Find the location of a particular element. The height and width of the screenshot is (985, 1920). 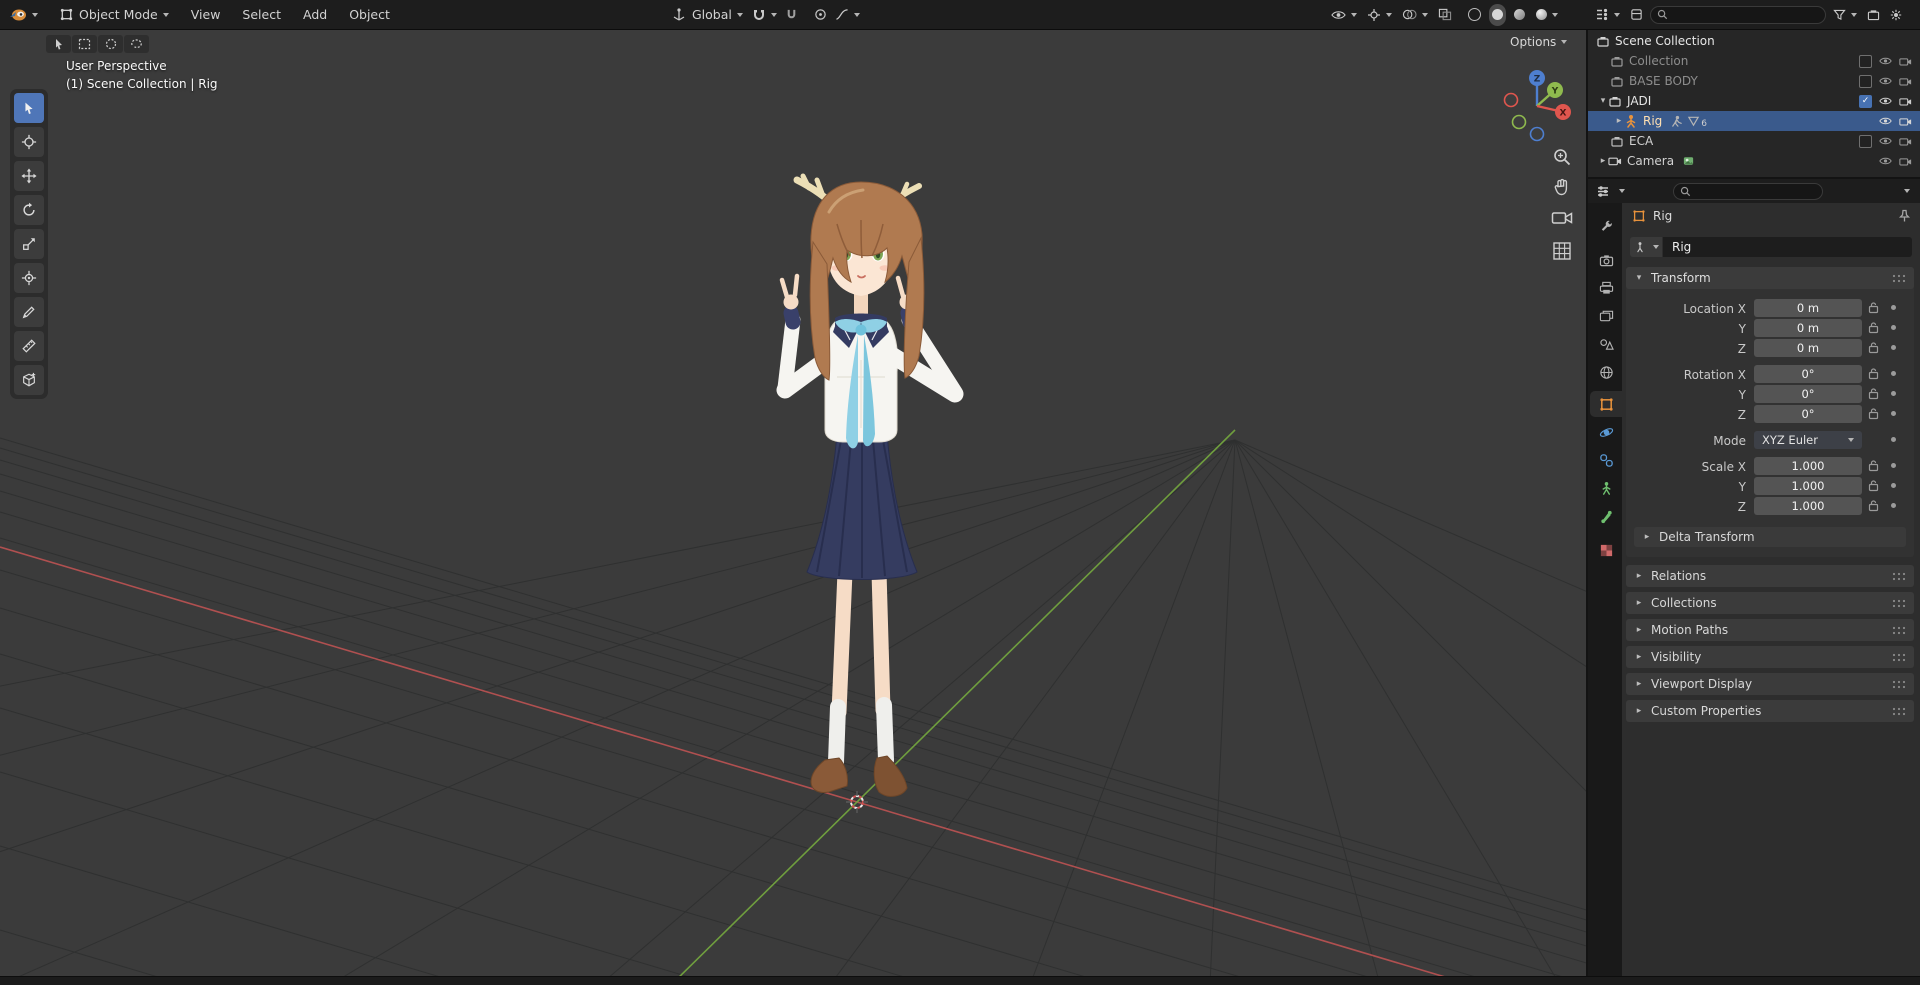

tool-scale is located at coordinates (29, 244).